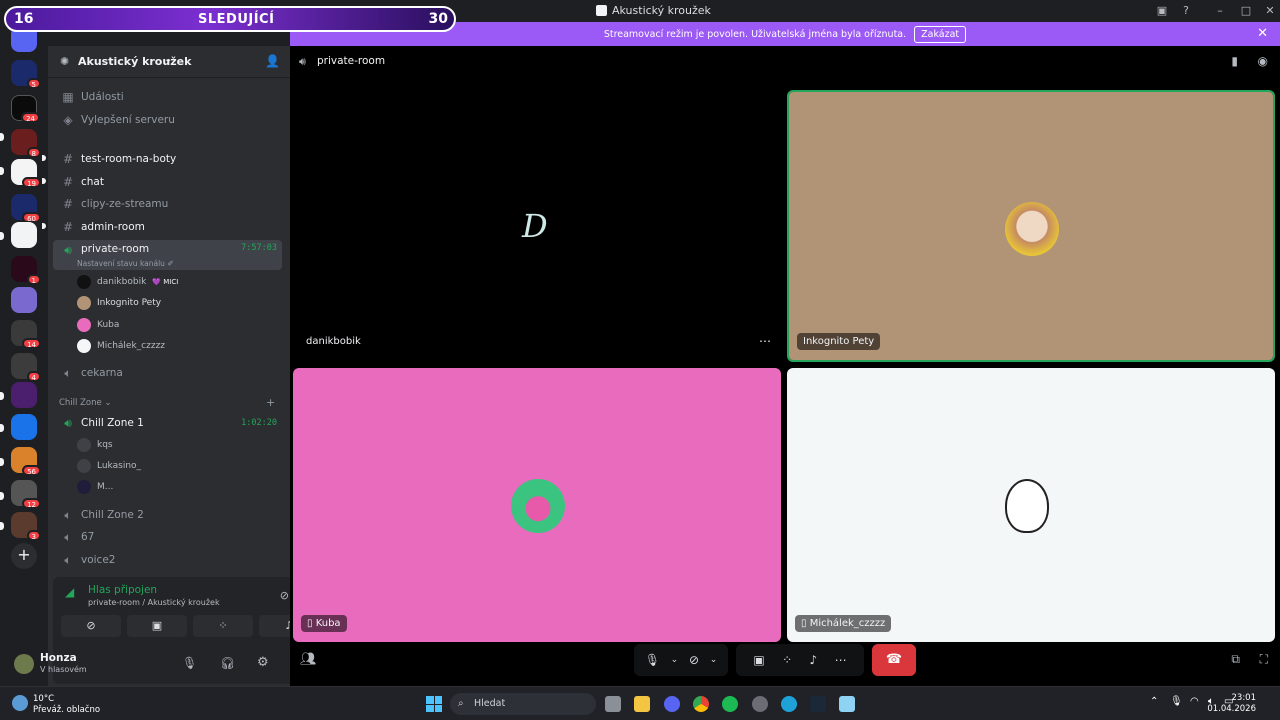 The width and height of the screenshot is (1280, 720). What do you see at coordinates (1154, 701) in the screenshot?
I see `chevron-up-icon: ⌃` at bounding box center [1154, 701].